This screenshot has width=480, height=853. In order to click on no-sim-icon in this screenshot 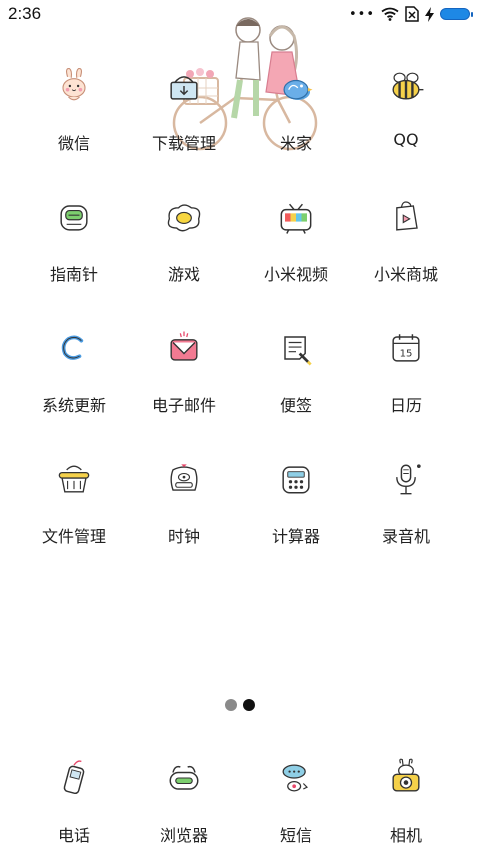, I will do `click(412, 14)`.